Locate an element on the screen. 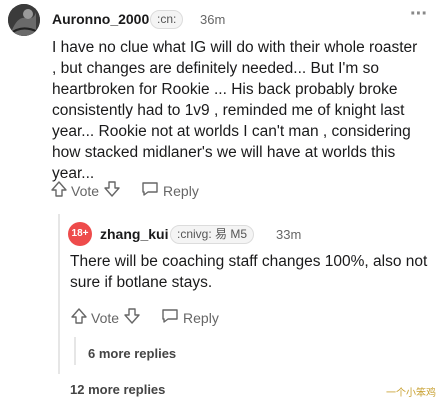 Image resolution: width=442 pixels, height=405 pixels. avatar: 18+ is located at coordinates (80, 234).